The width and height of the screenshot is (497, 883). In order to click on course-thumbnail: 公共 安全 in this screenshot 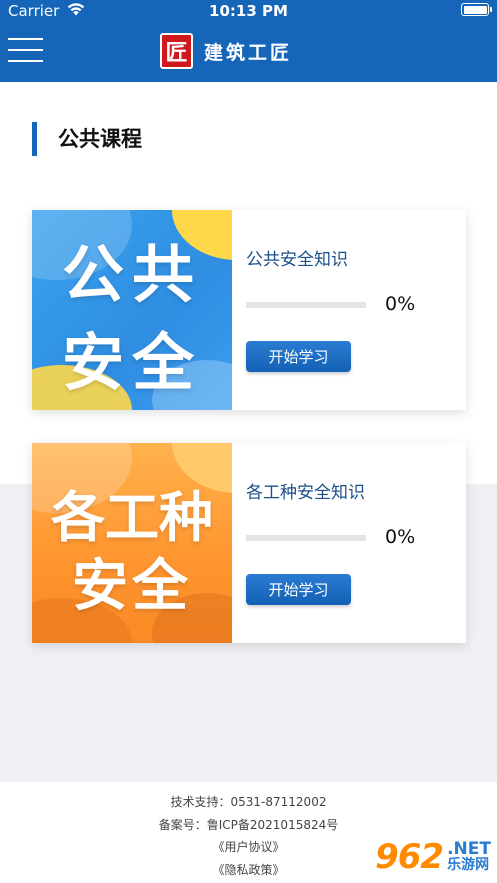, I will do `click(132, 310)`.